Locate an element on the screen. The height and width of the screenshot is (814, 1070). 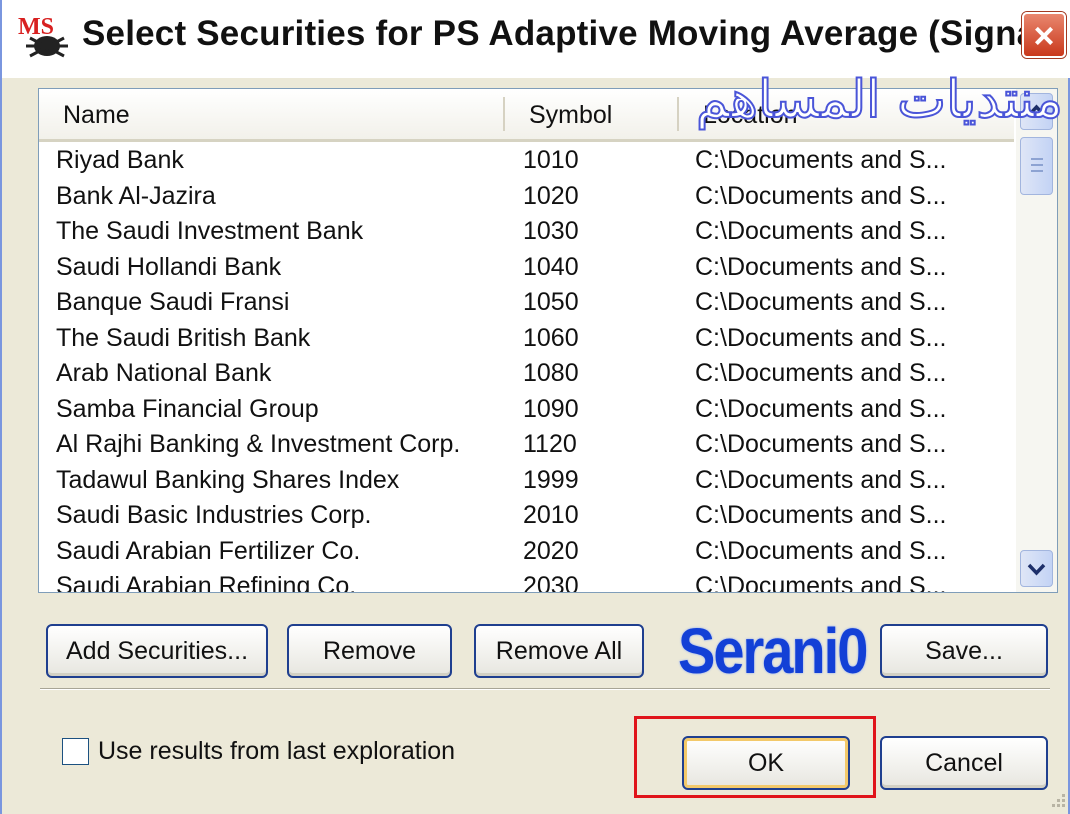
scroll-thumb is located at coordinates (1036, 166).